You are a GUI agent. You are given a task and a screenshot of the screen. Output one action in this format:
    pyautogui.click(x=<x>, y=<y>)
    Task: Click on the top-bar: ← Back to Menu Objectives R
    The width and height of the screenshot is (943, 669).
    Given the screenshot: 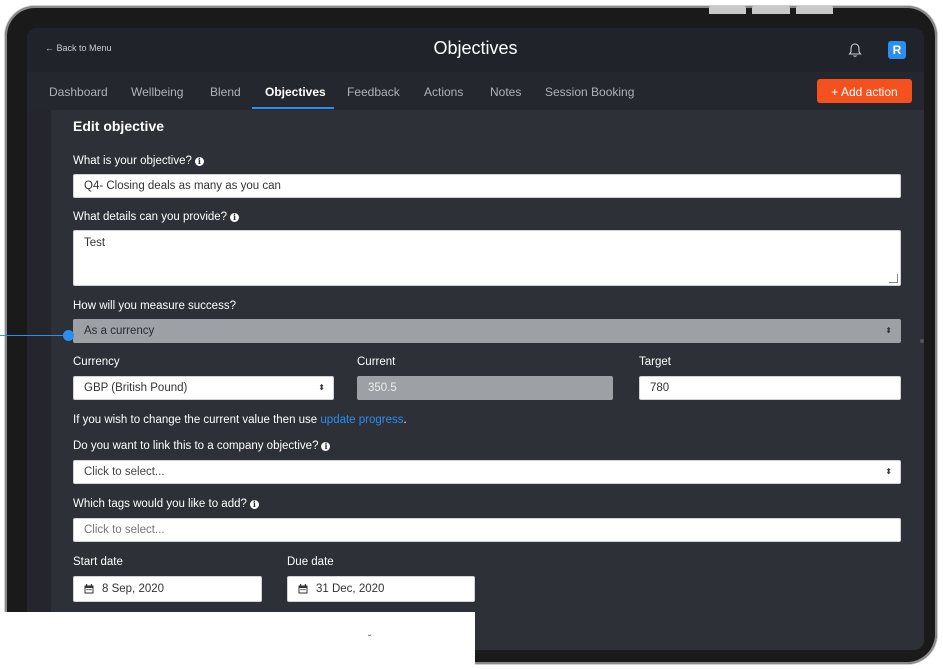 What is the action you would take?
    pyautogui.click(x=475, y=50)
    